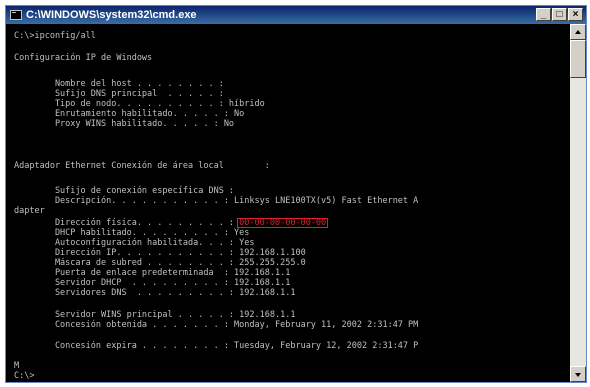 The image size is (590, 387). I want to click on console-line: Configuración IP de Windows, so click(83, 58).